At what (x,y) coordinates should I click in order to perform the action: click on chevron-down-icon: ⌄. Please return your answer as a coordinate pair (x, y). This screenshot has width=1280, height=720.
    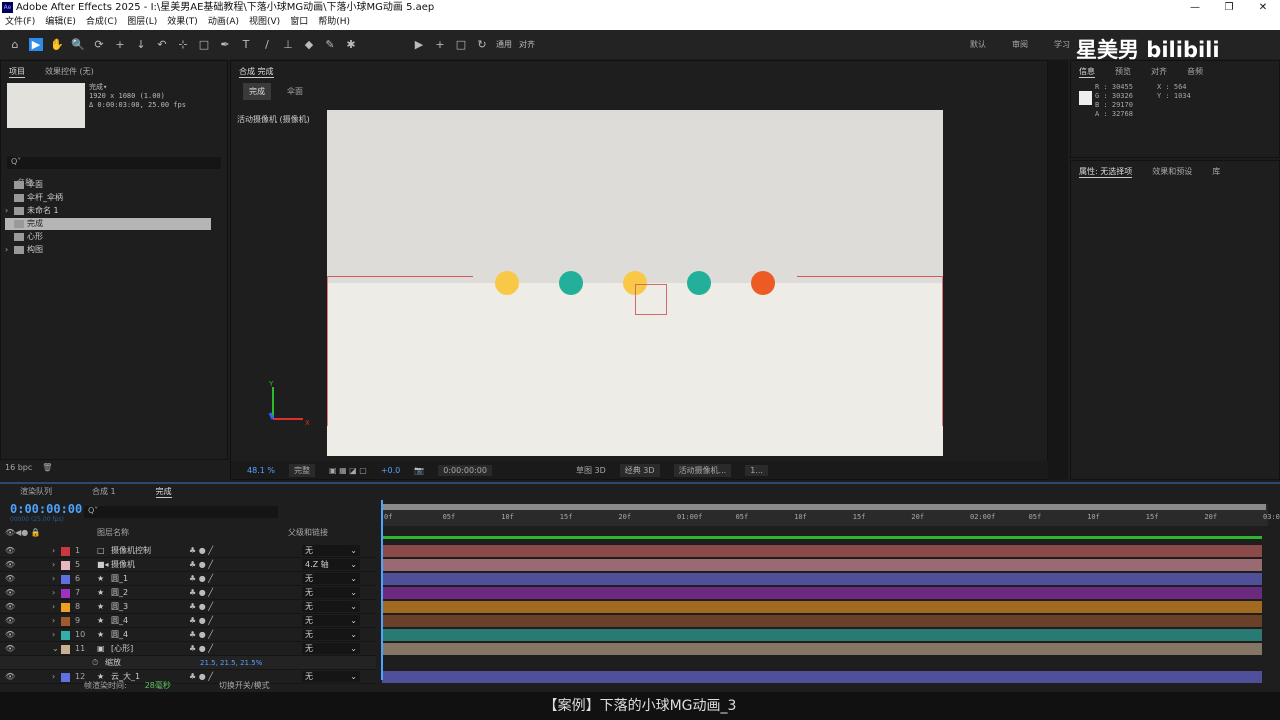
    Looking at the image, I should click on (55, 649).